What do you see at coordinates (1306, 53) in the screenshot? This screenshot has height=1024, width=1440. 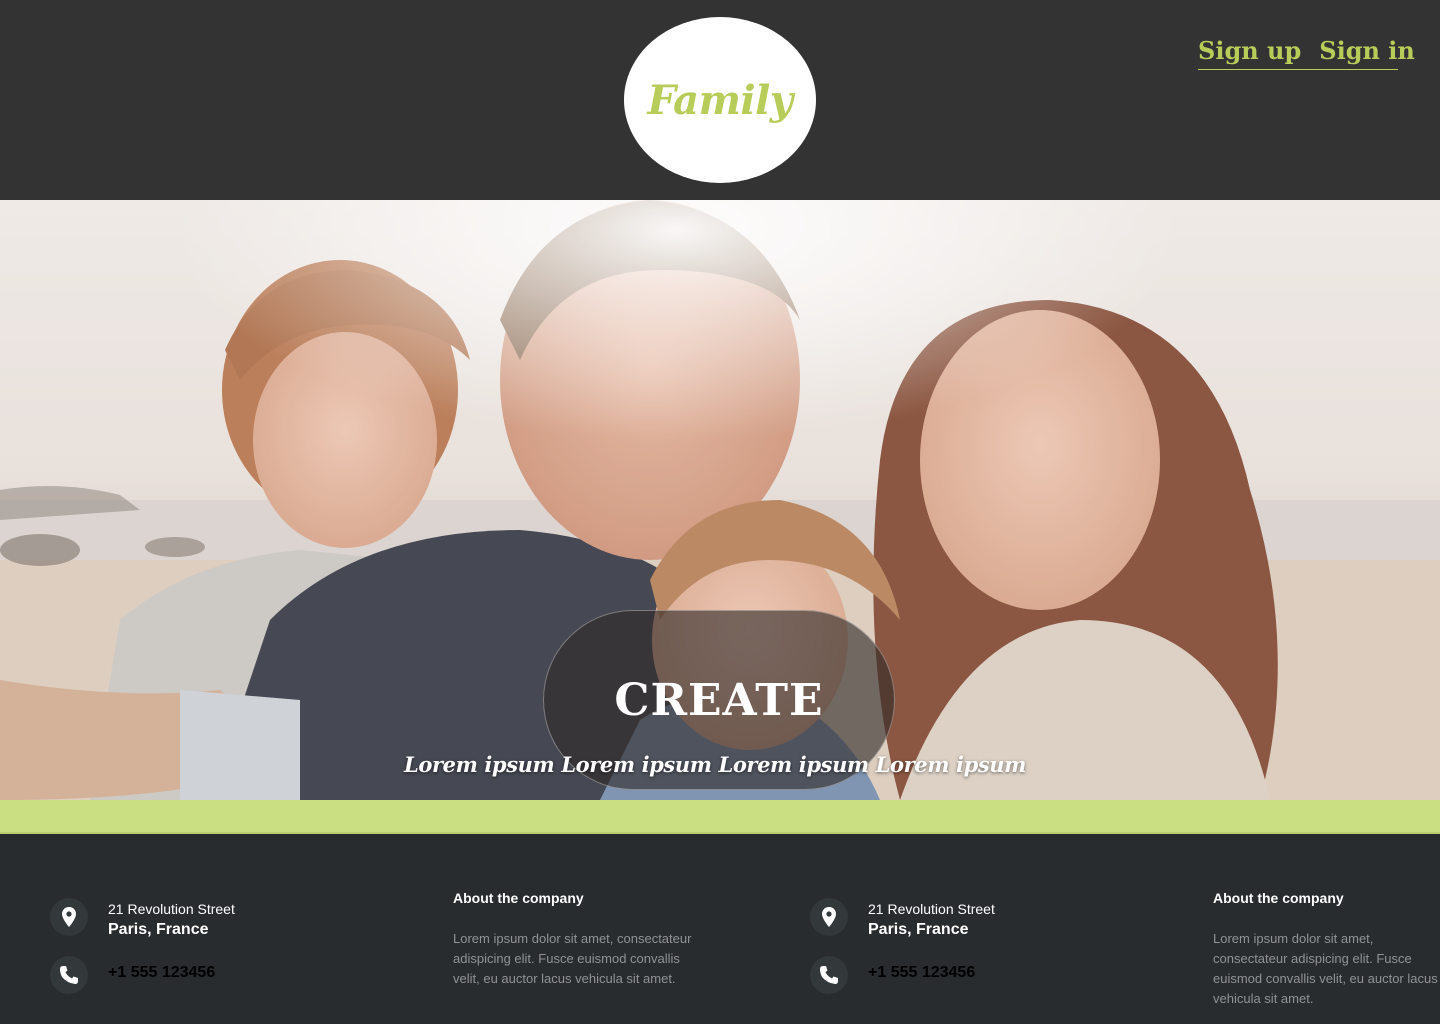 I see `auth-nav: Sign up Sign in` at bounding box center [1306, 53].